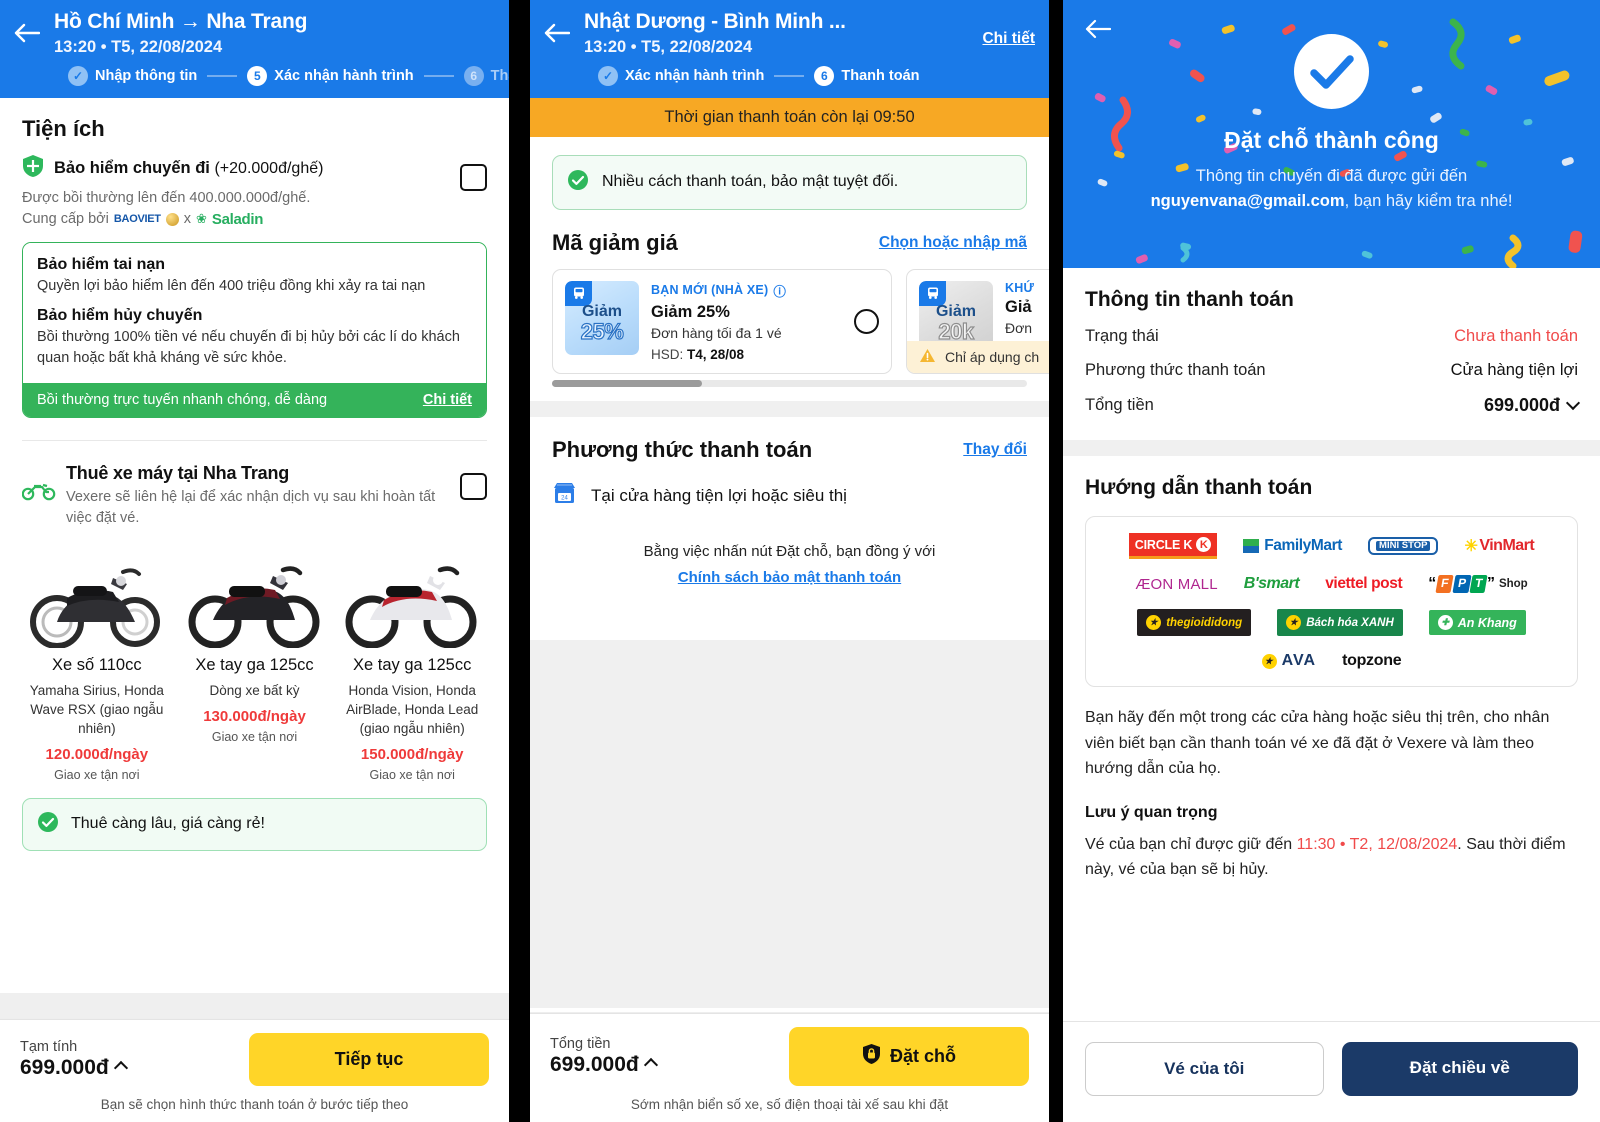  What do you see at coordinates (189, 167) in the screenshot?
I see `trip-insurance-title: Bảo hiểm chuyến đi (+20.000đ/ghế)` at bounding box center [189, 167].